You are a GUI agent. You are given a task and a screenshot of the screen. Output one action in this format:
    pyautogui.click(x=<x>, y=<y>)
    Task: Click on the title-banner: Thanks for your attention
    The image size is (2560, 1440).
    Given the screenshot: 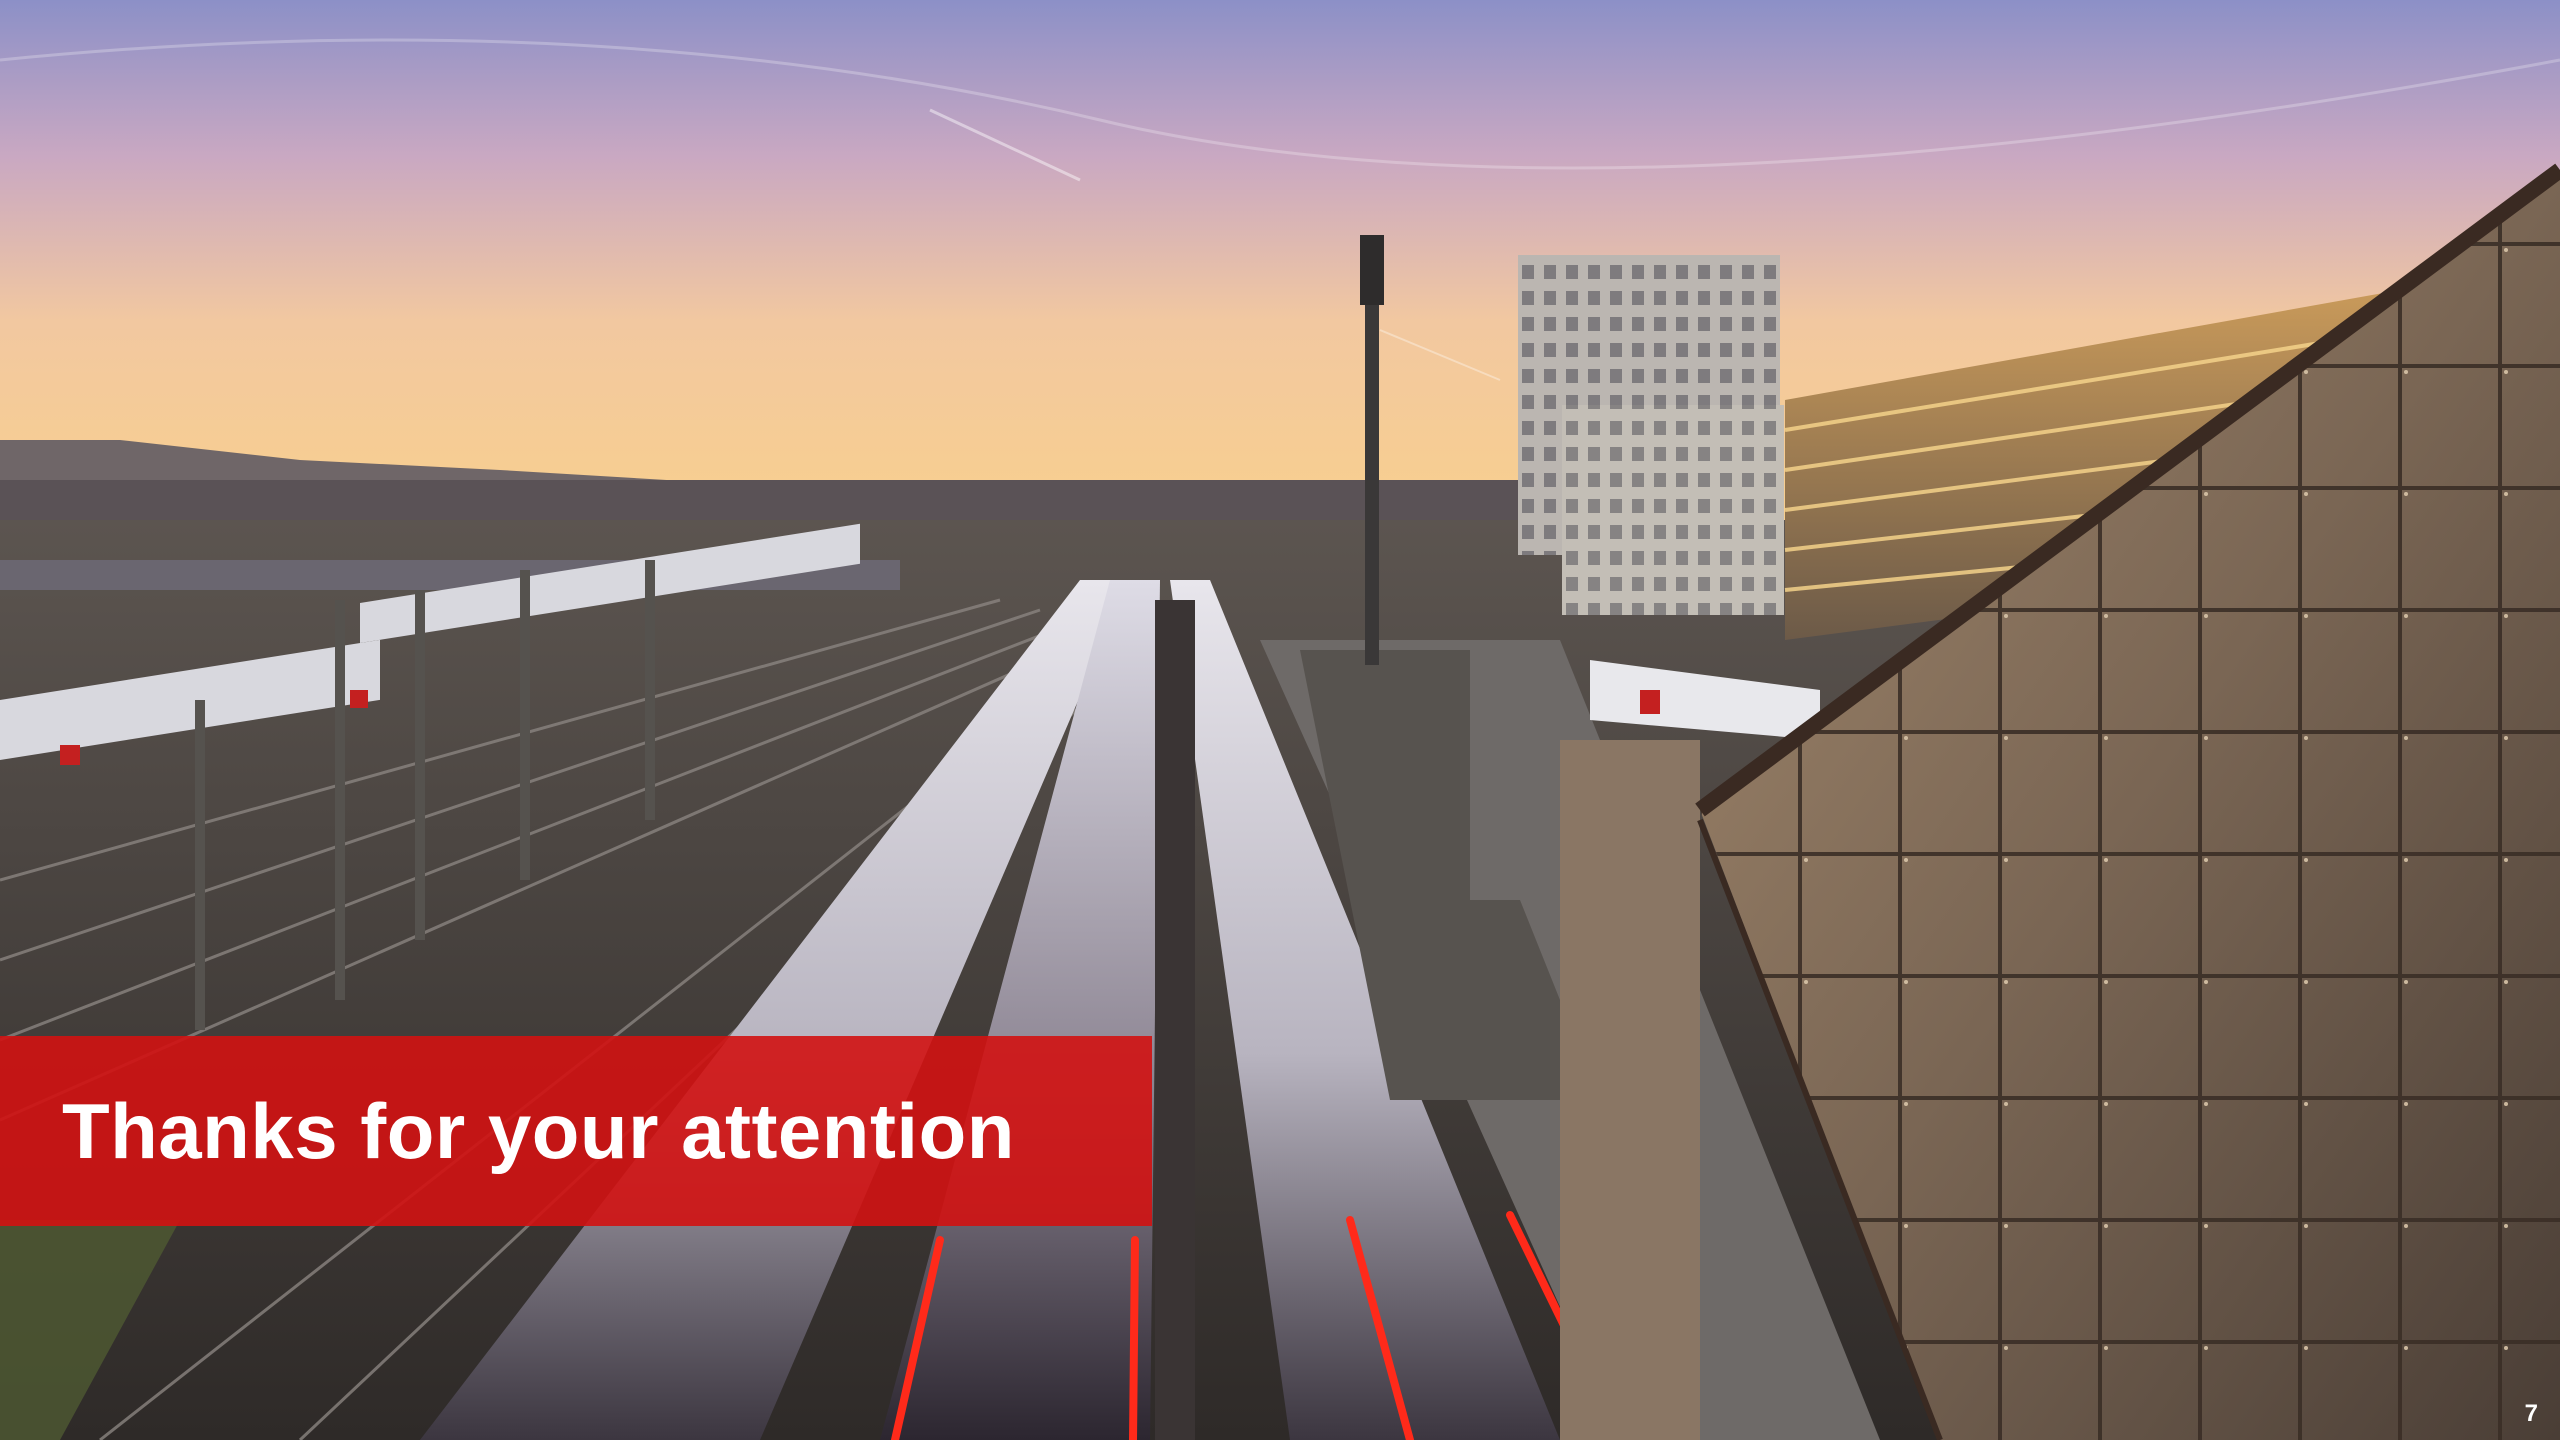 What is the action you would take?
    pyautogui.click(x=576, y=1131)
    